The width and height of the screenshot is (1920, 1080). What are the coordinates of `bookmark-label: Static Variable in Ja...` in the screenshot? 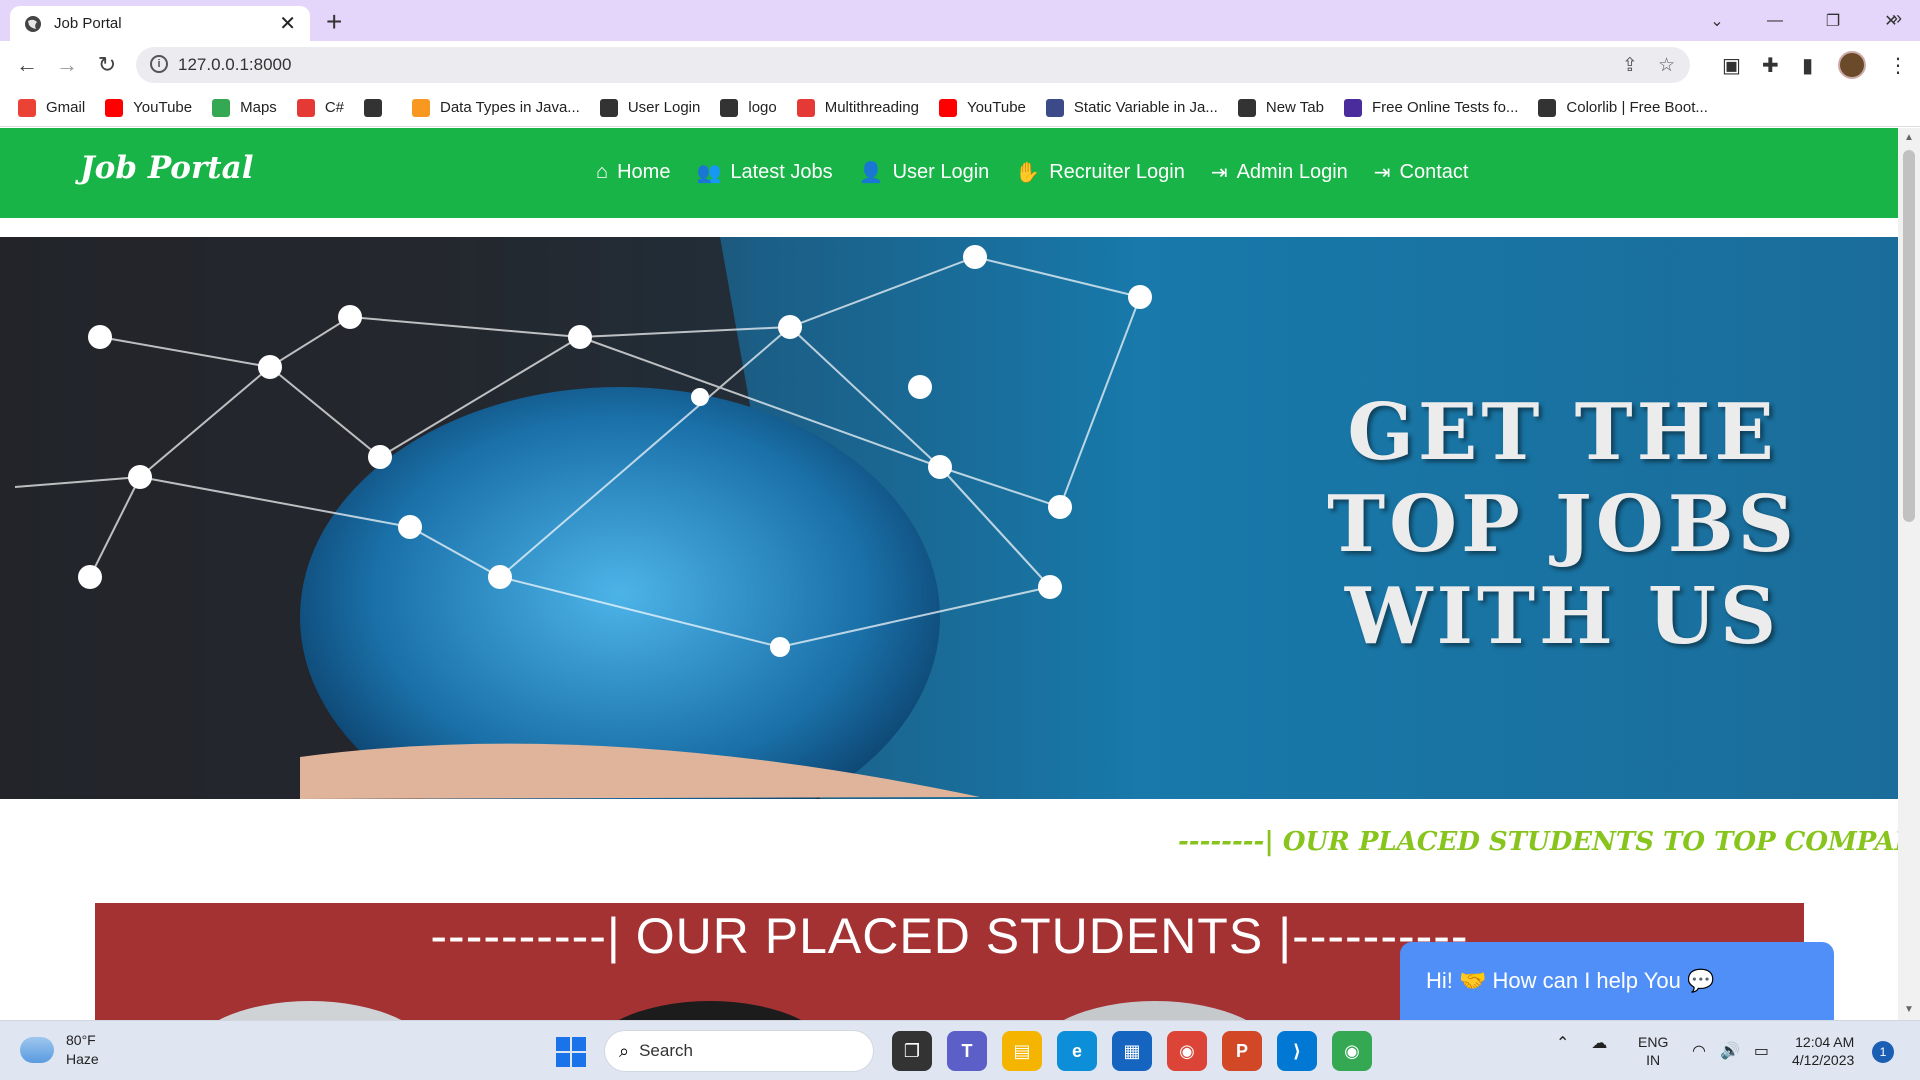 It's located at (1145, 107).